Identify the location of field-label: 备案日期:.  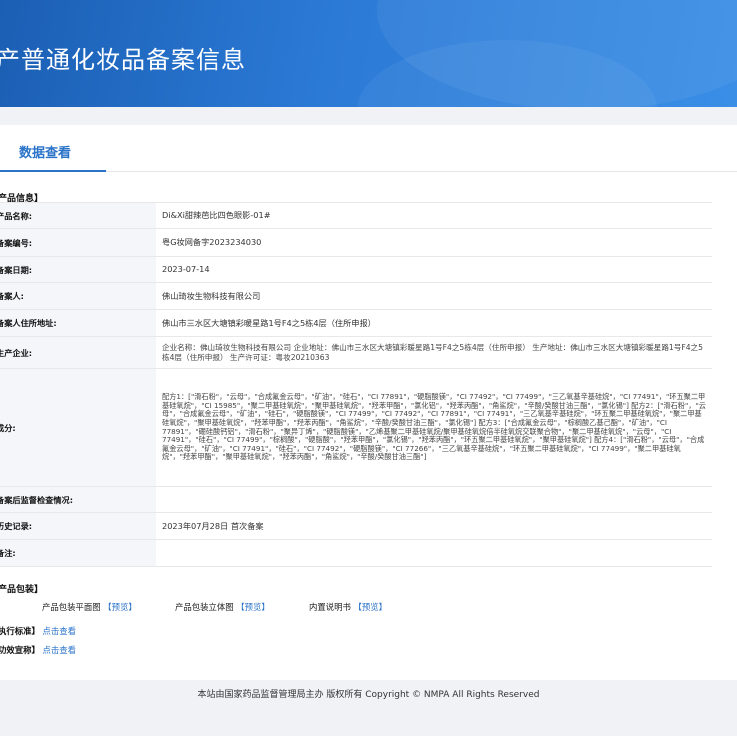
(78, 269).